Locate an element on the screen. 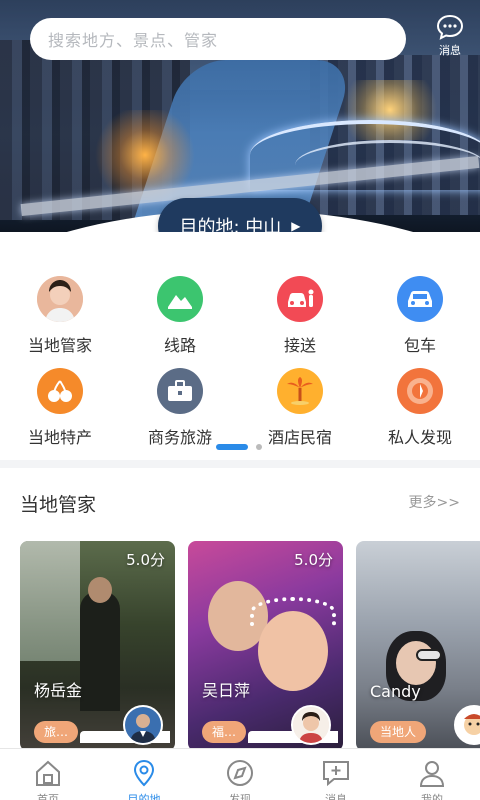 The height and width of the screenshot is (800, 480). chevron-right-icon: ▶ is located at coordinates (296, 226).